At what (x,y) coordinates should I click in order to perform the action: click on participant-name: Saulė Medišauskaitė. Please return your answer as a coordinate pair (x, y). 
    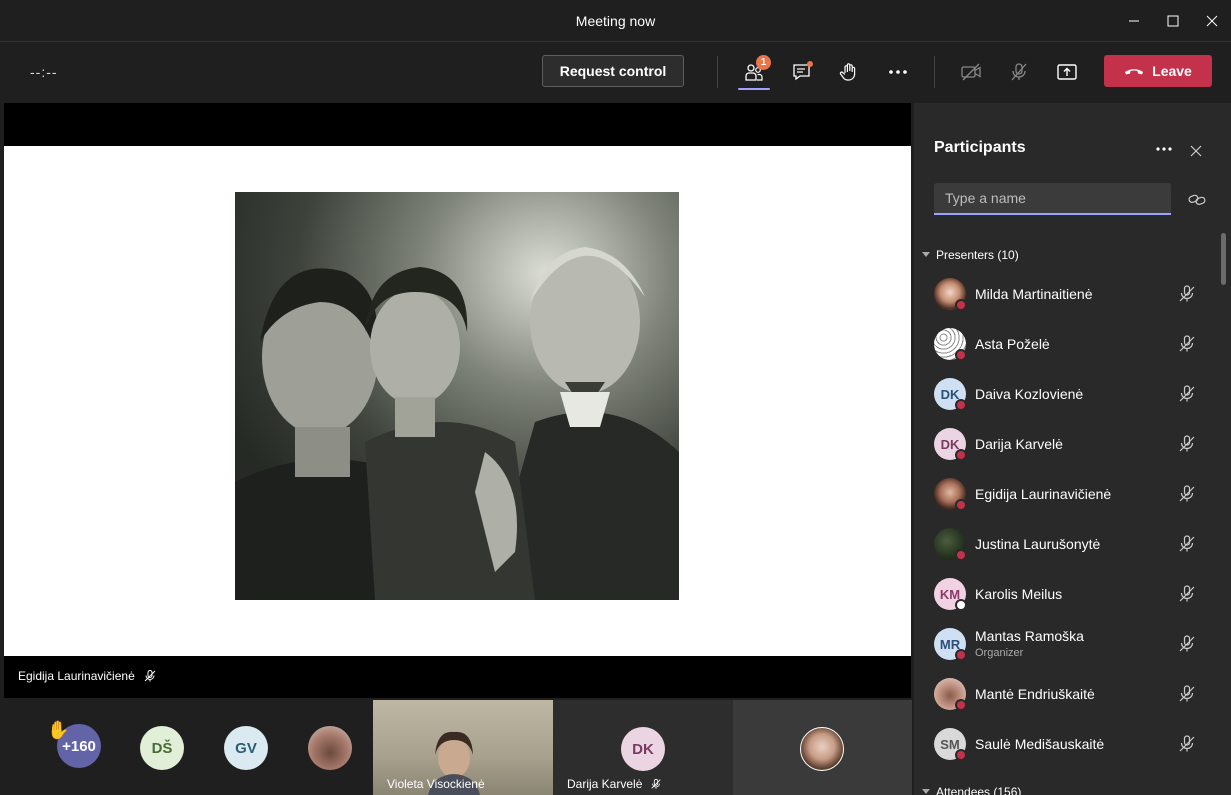
    Looking at the image, I should click on (1040, 744).